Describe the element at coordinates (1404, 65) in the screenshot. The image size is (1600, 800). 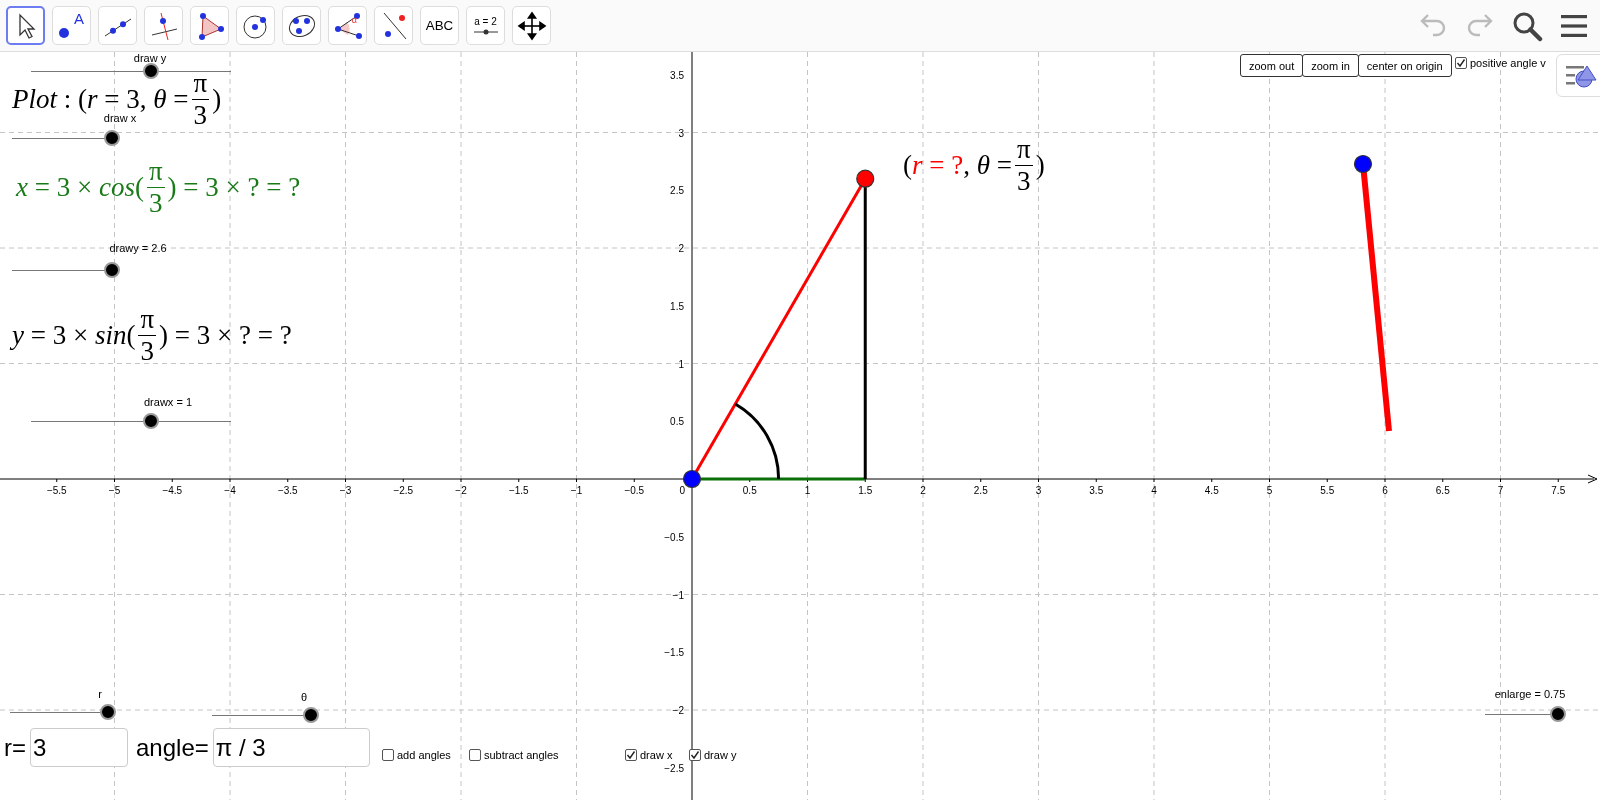
I see `zoom-button: center on origin` at that location.